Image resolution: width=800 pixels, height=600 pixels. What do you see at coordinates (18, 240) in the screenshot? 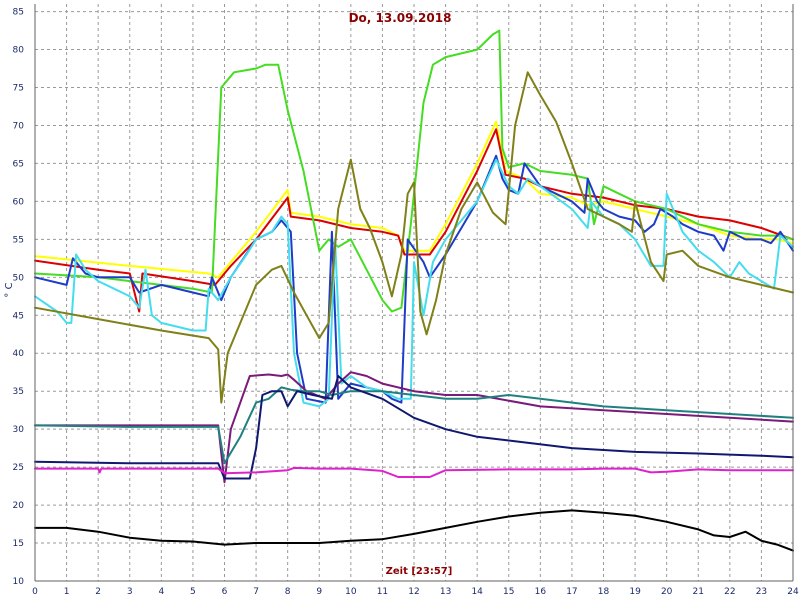
I see `y-tick-label: 55` at bounding box center [18, 240].